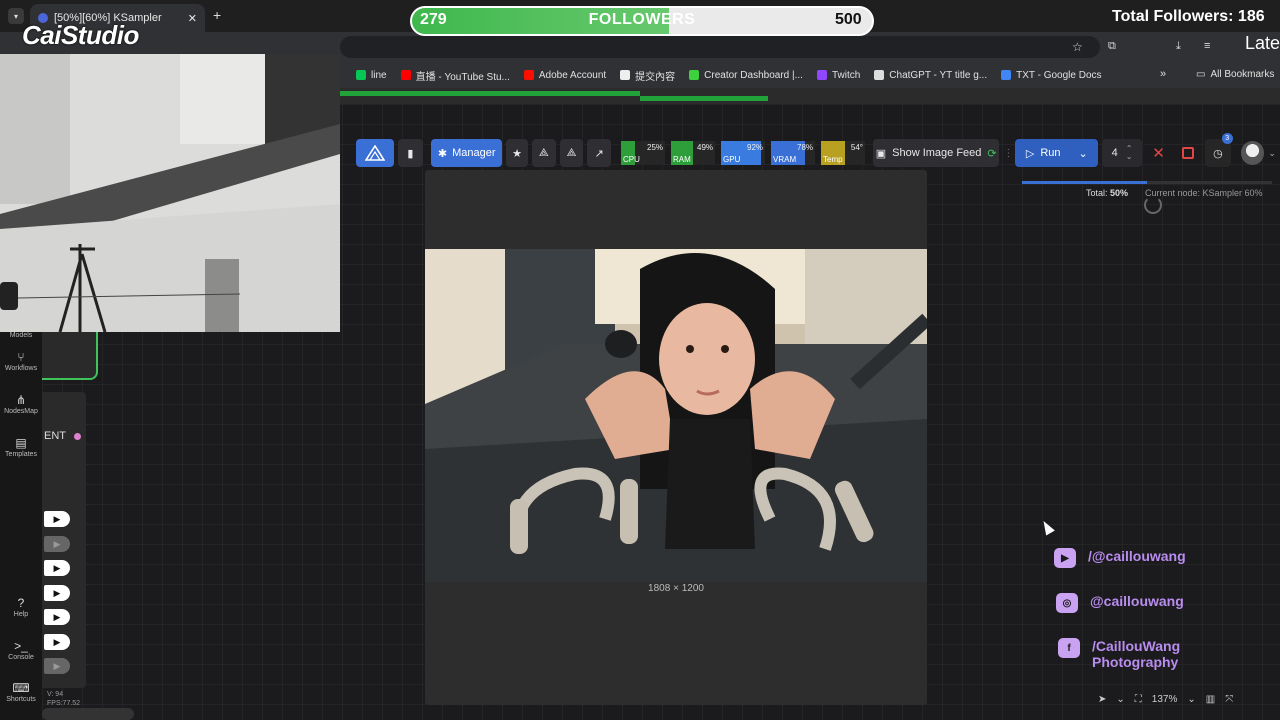 The height and width of the screenshot is (720, 1280). Describe the element at coordinates (88, 714) in the screenshot. I see `horizontal-scrollbar` at that location.